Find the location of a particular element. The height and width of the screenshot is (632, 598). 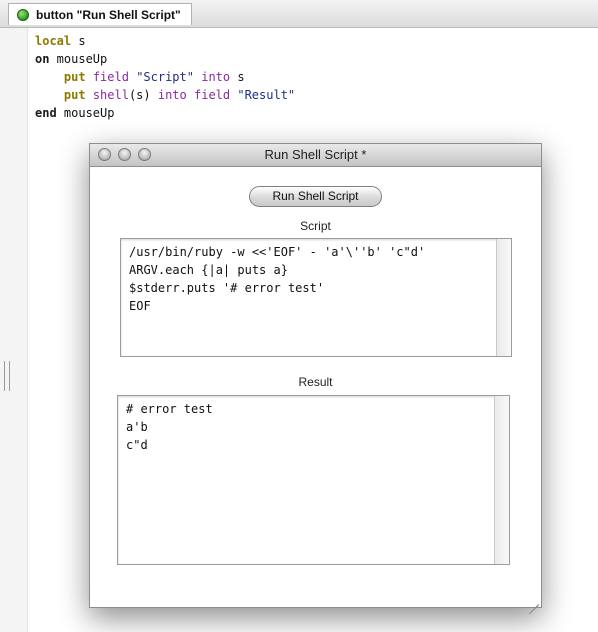

code-token: end is located at coordinates (46, 113).